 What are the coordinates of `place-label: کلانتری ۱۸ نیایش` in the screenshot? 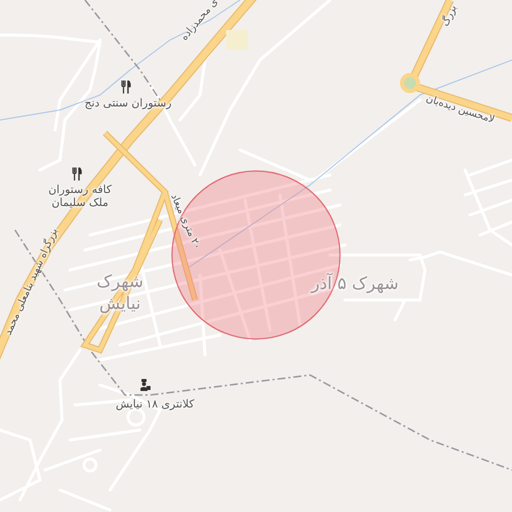 It's located at (155, 404).